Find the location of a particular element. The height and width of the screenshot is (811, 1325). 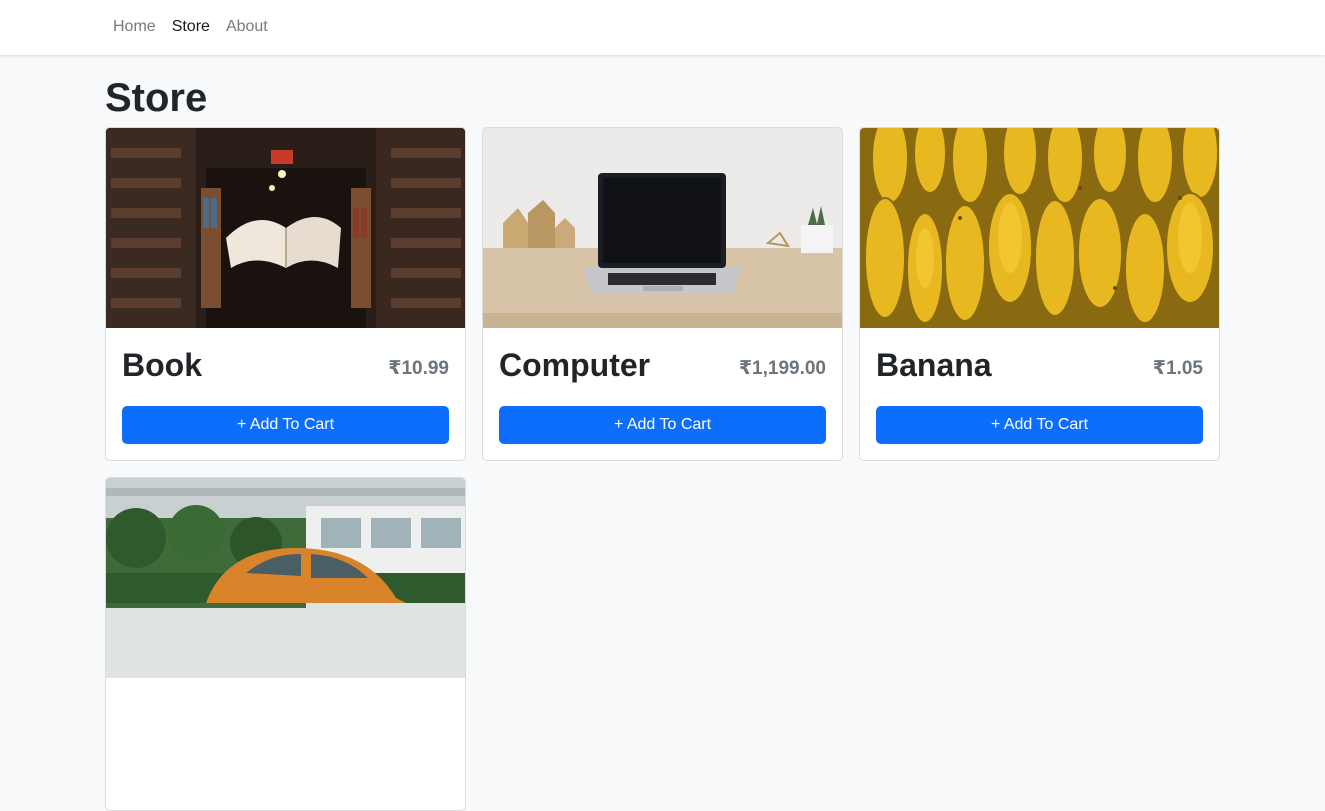

product-name: Computer is located at coordinates (575, 365).